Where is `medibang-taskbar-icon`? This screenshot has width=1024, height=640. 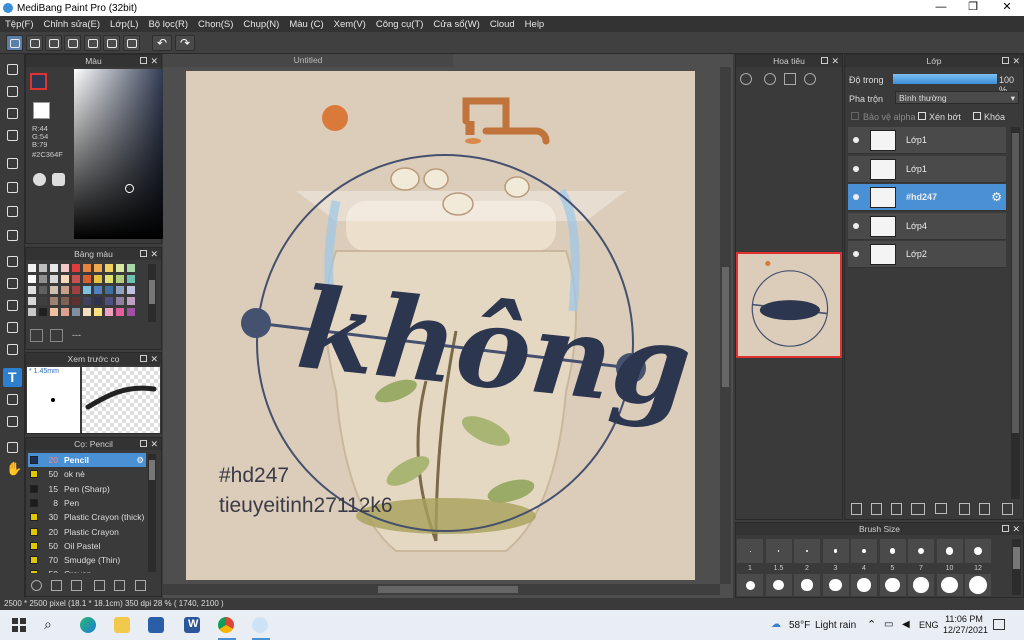
medibang-taskbar-icon is located at coordinates (260, 625).